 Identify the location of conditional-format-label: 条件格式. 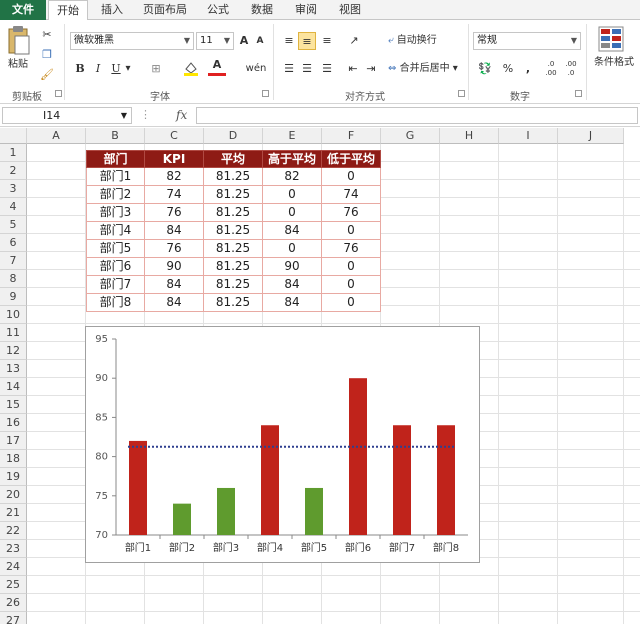
(614, 63).